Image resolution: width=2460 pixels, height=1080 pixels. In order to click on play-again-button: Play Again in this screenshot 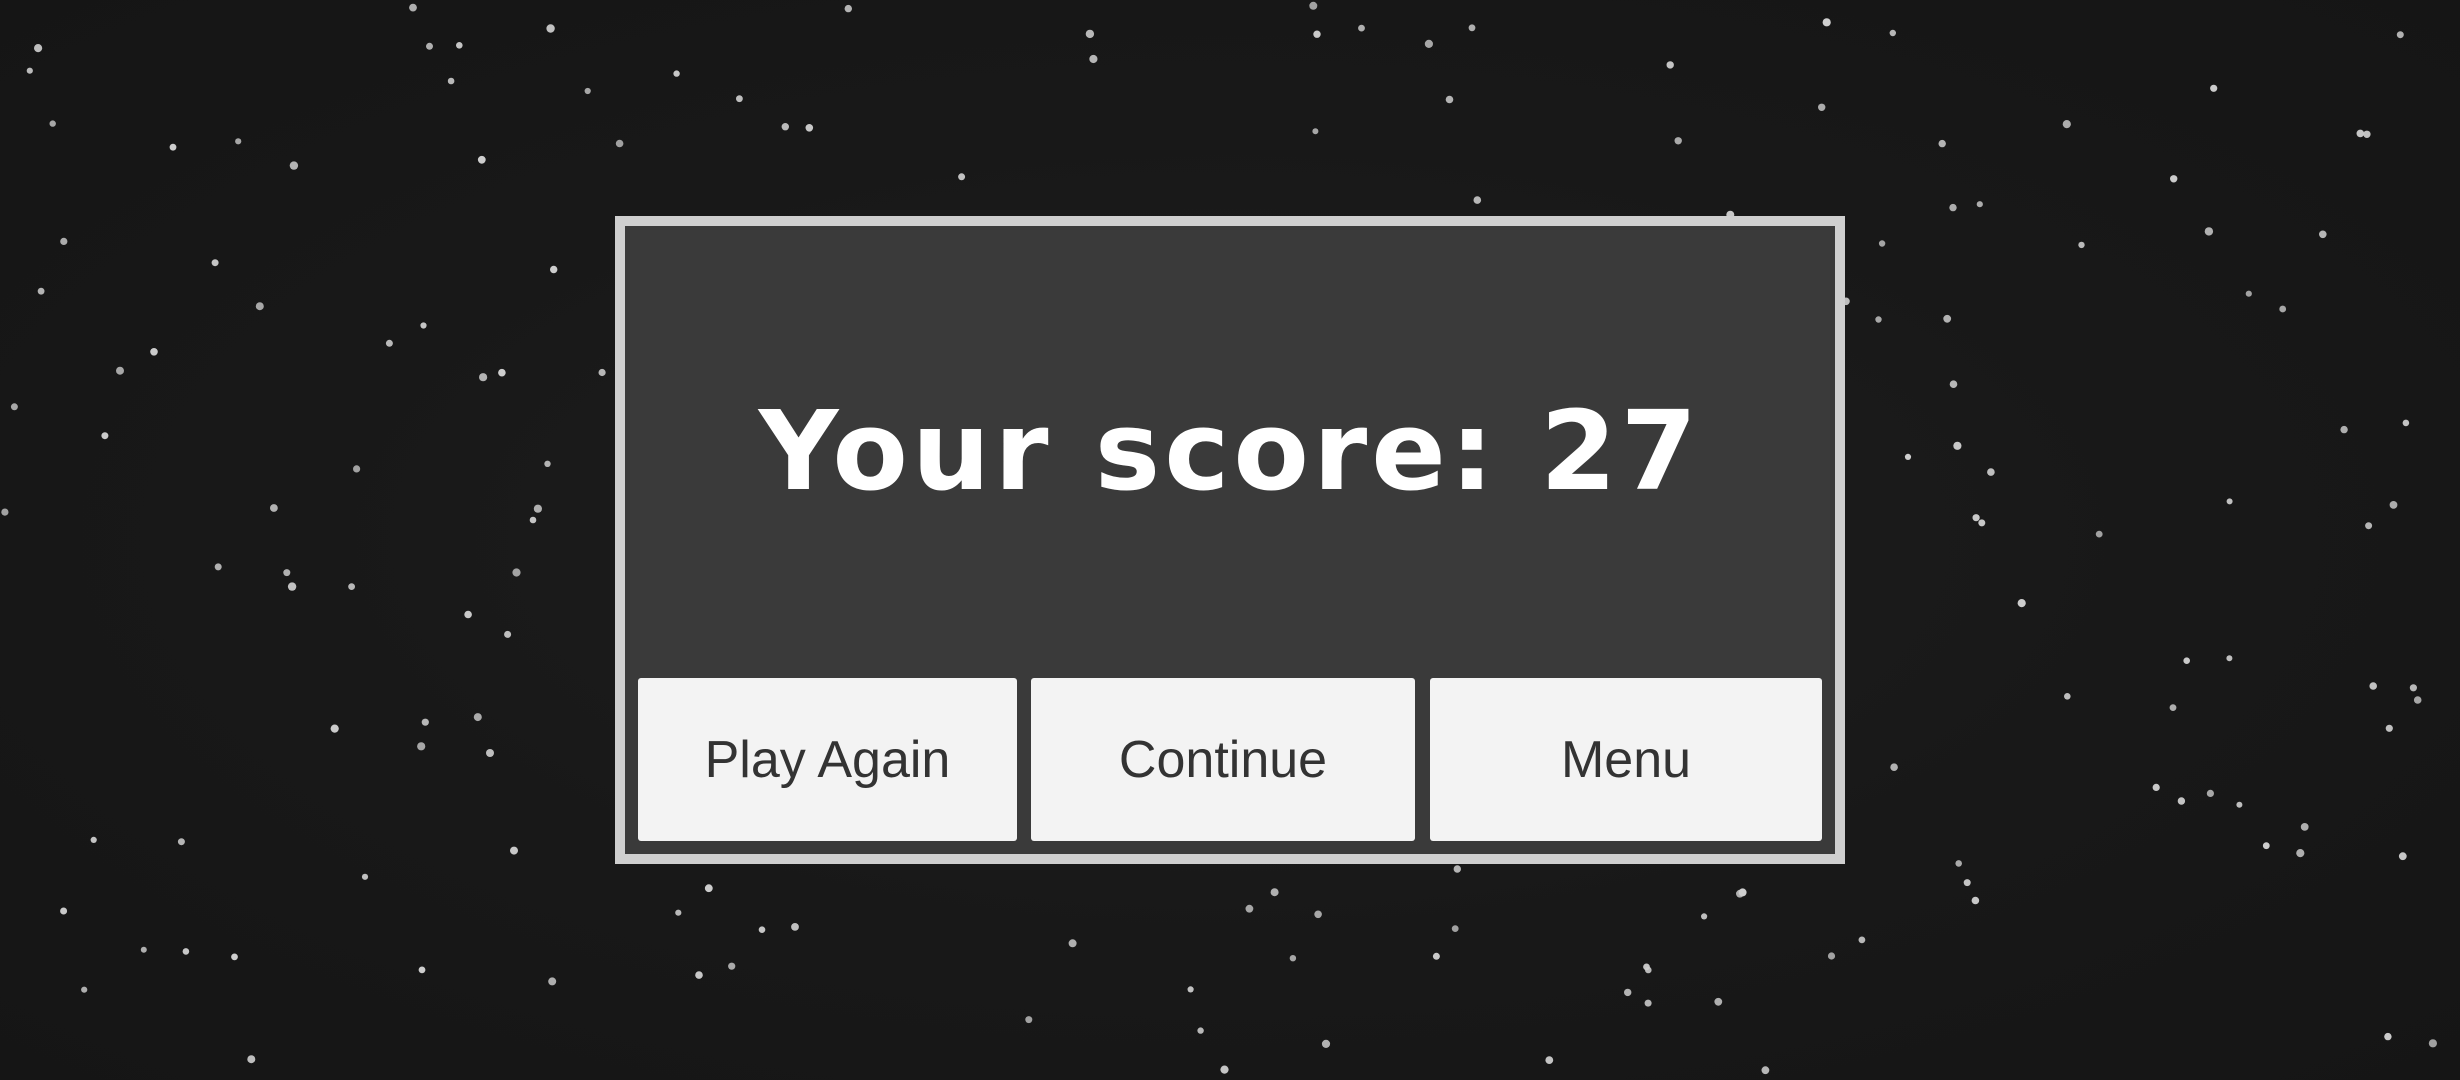, I will do `click(827, 759)`.